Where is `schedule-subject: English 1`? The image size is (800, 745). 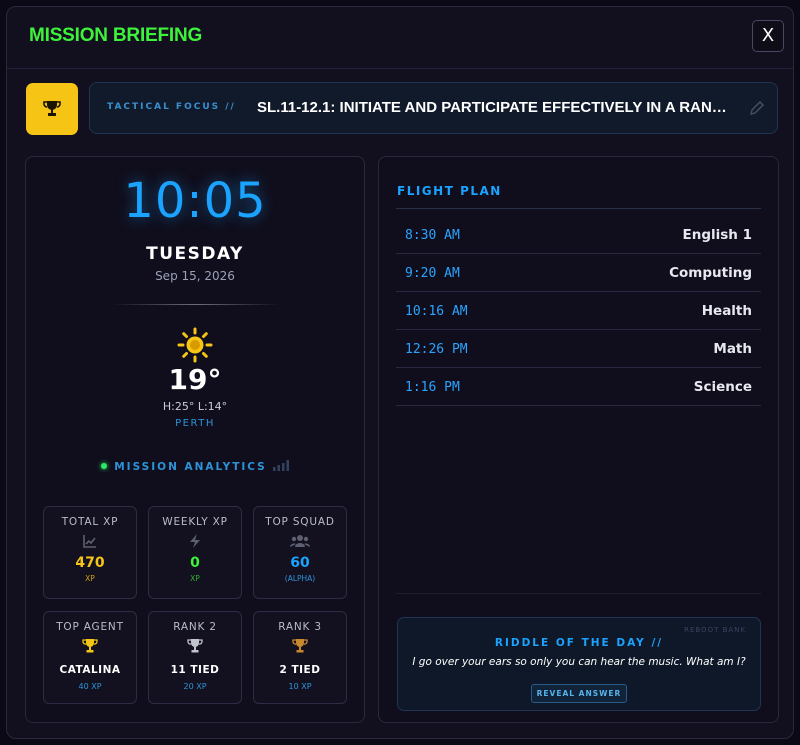
schedule-subject: English 1 is located at coordinates (717, 235).